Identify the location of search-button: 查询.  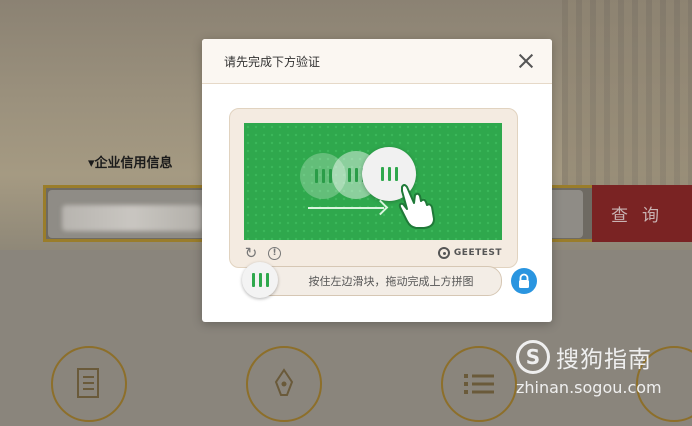
(642, 213).